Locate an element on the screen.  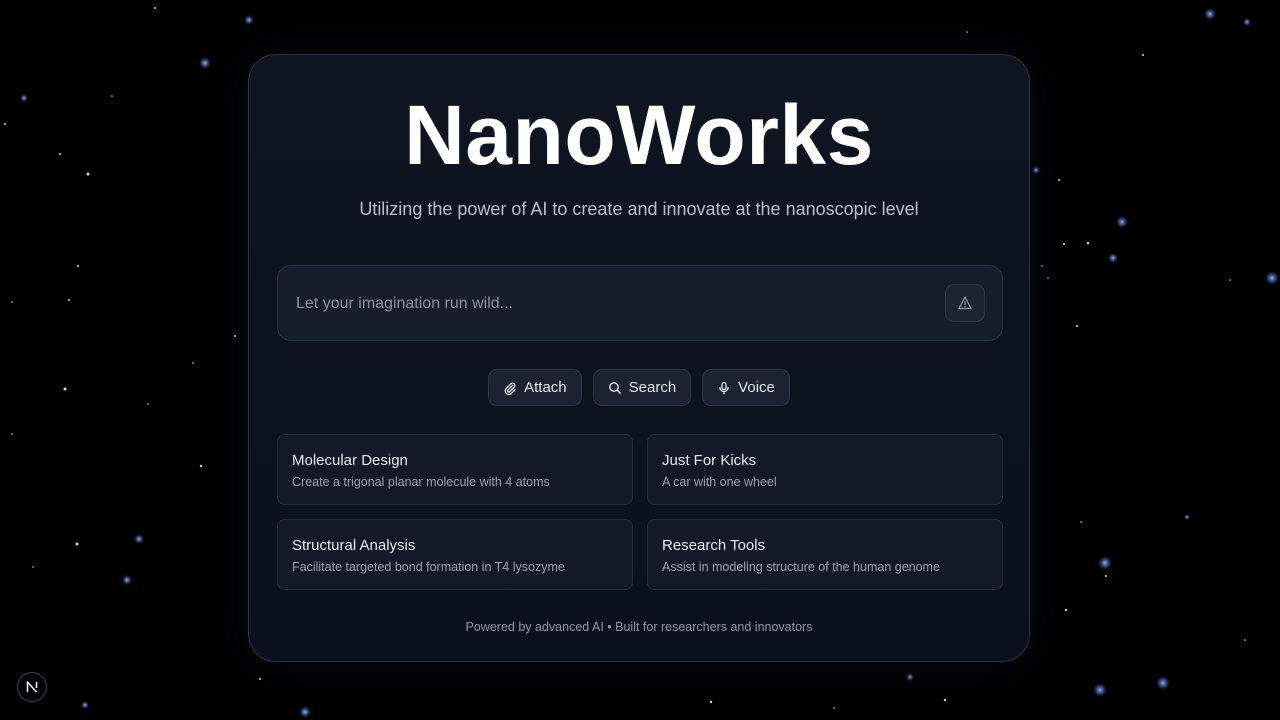
search-icon is located at coordinates (614, 387).